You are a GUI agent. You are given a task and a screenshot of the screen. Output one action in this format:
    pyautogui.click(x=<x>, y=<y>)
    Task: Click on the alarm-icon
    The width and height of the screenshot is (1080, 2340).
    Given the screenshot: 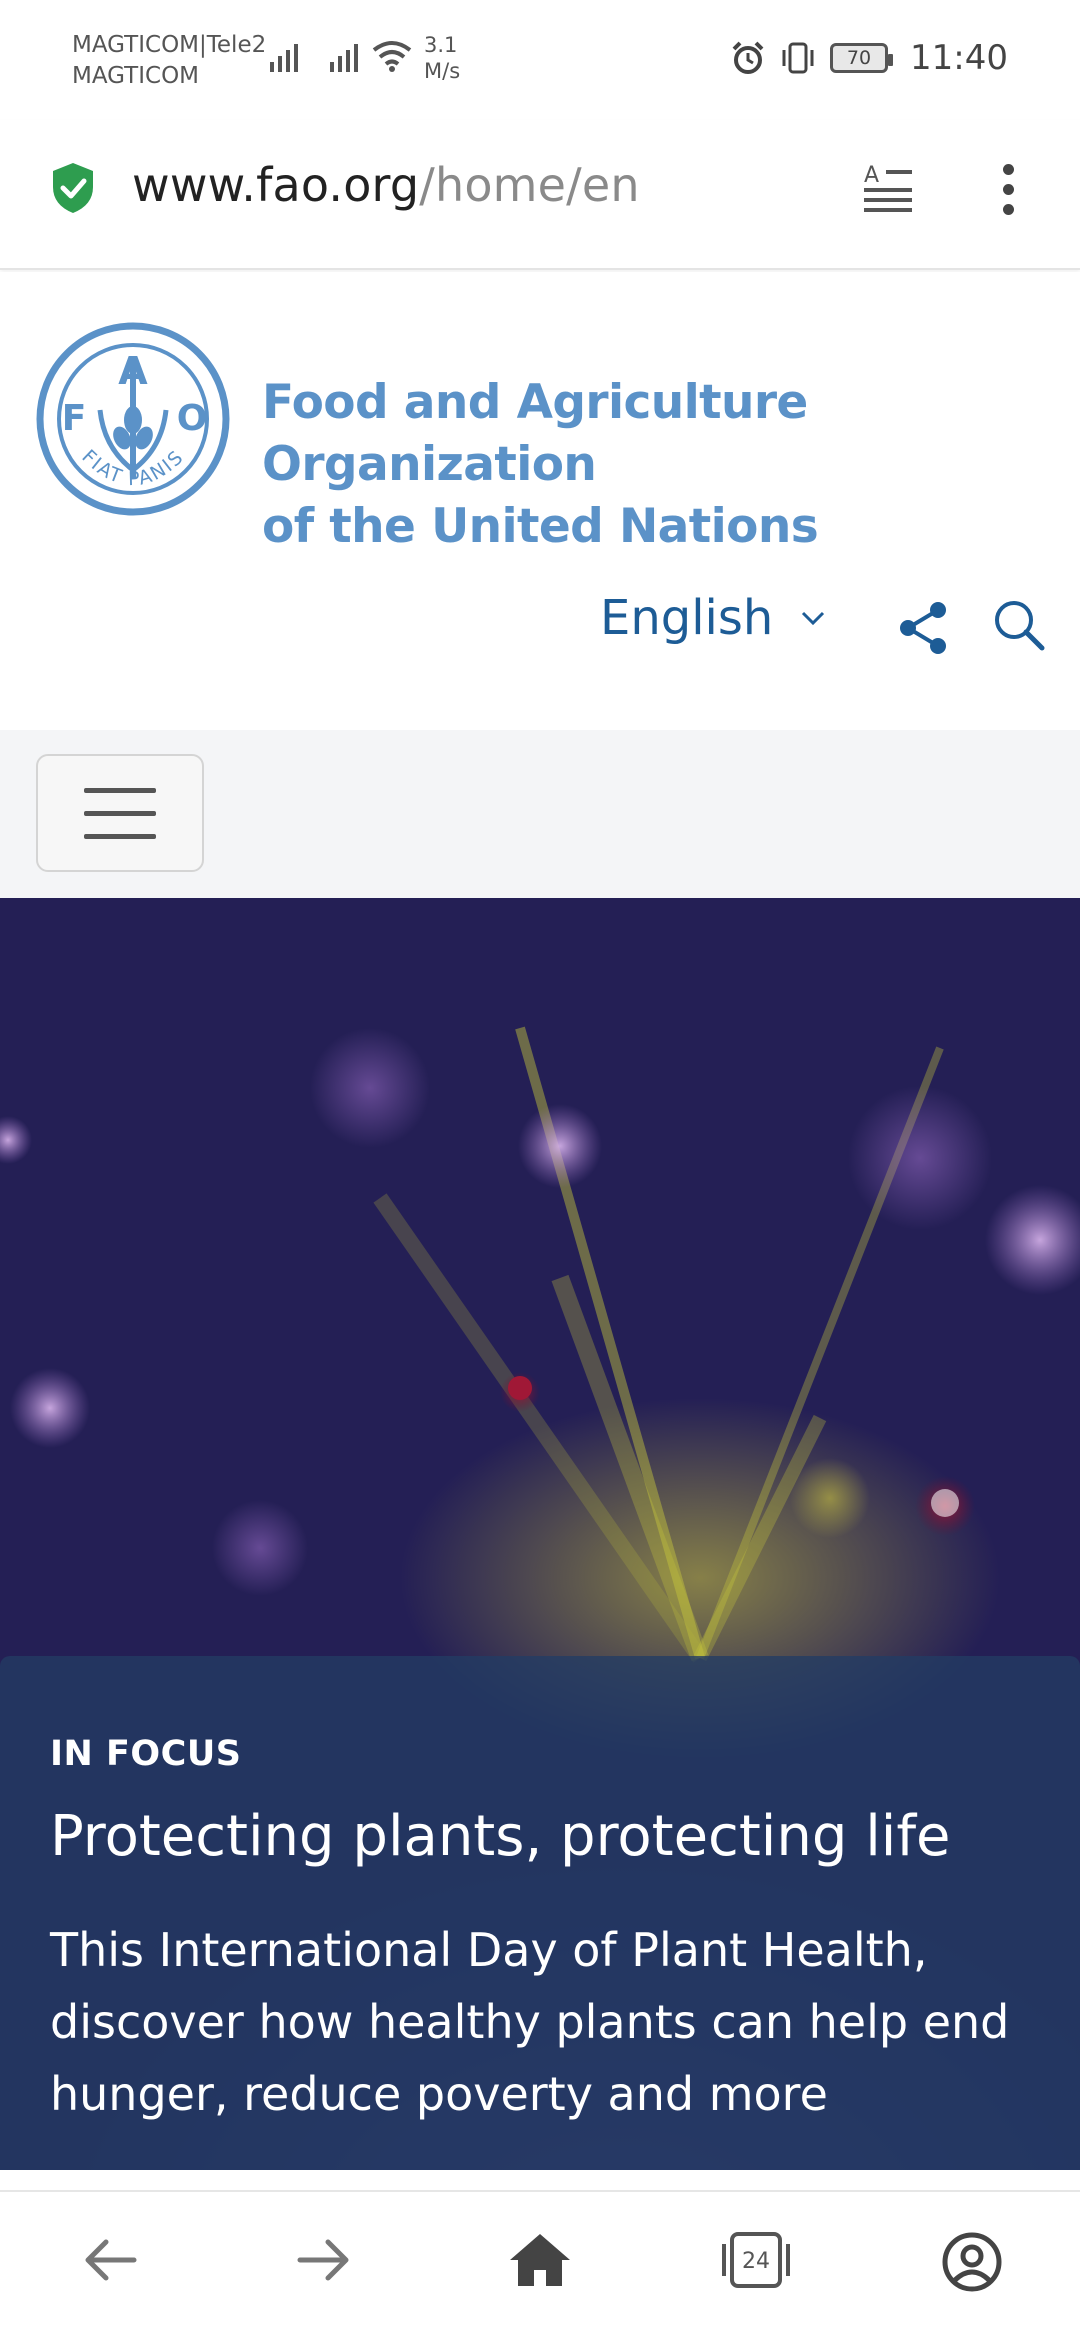 What is the action you would take?
    pyautogui.click(x=748, y=57)
    